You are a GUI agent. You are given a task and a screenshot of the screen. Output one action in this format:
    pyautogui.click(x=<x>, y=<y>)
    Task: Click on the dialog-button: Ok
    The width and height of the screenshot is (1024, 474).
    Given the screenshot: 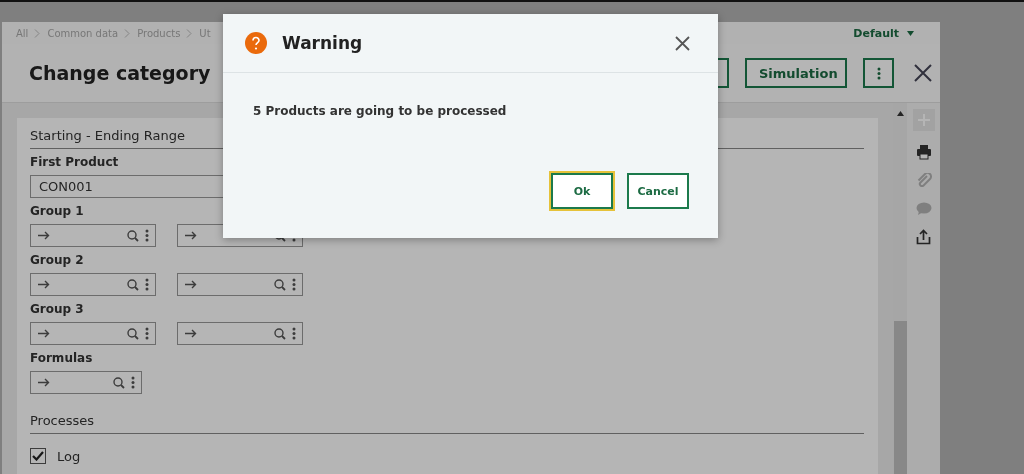 What is the action you would take?
    pyautogui.click(x=582, y=191)
    